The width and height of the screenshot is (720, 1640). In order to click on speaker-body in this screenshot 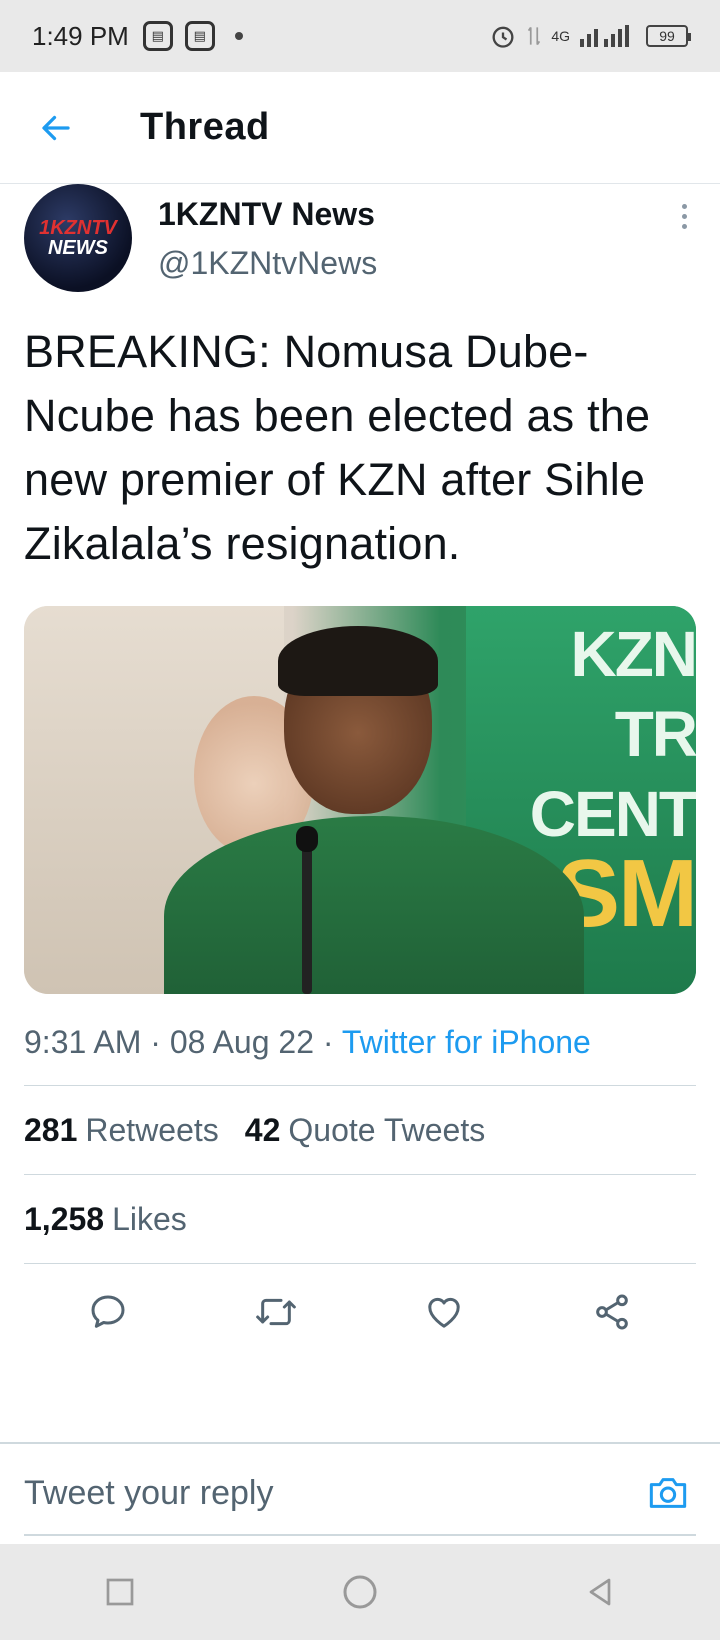, I will do `click(374, 905)`.